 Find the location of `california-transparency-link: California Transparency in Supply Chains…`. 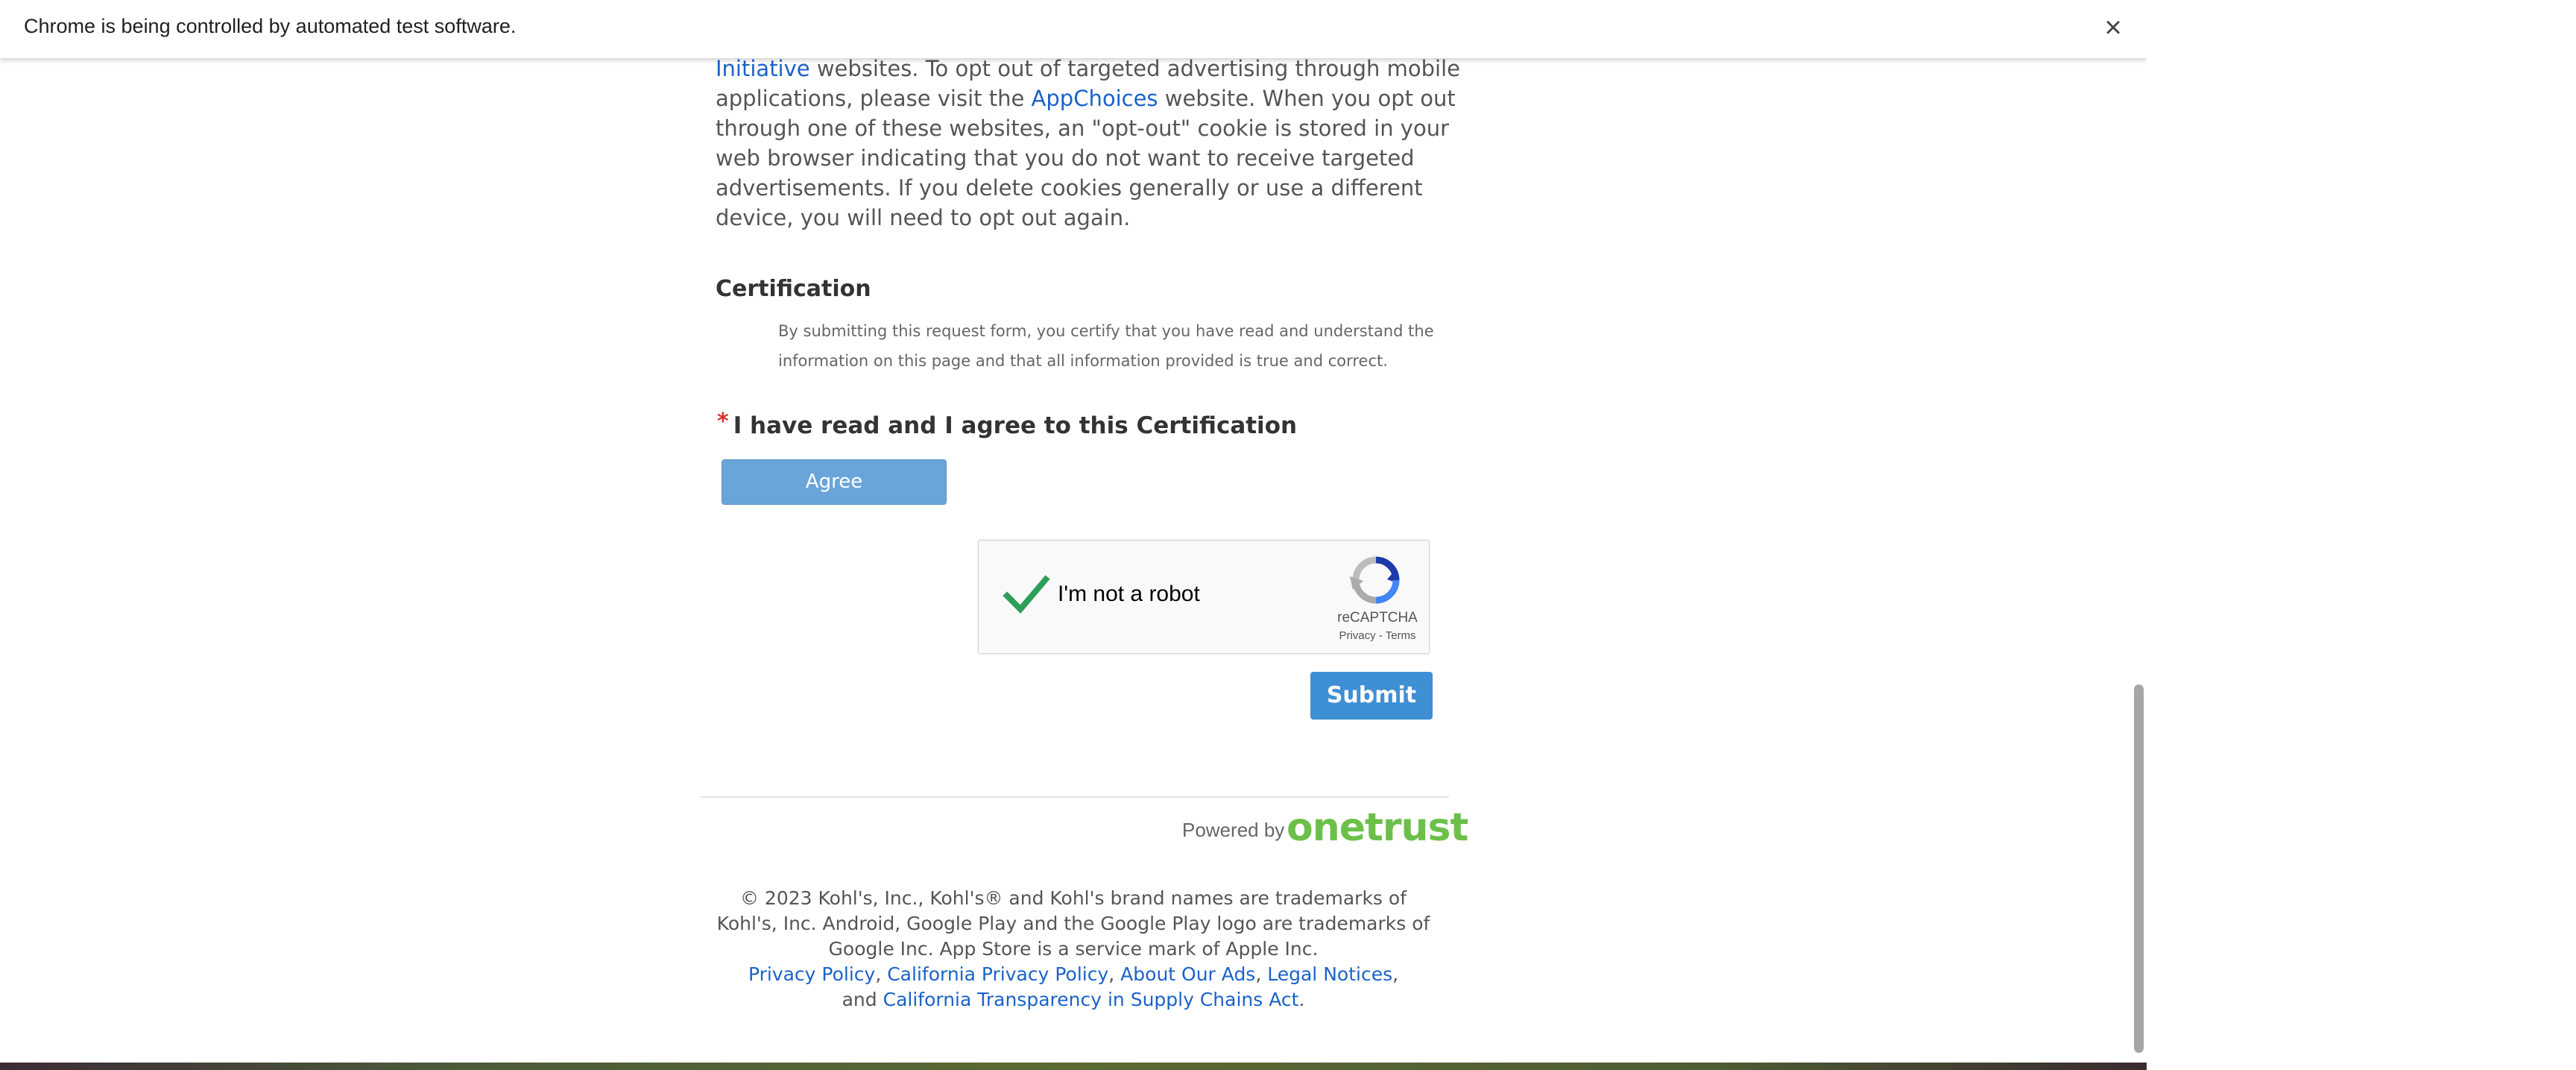

california-transparency-link: California Transparency in Supply Chains… is located at coordinates (1091, 999).